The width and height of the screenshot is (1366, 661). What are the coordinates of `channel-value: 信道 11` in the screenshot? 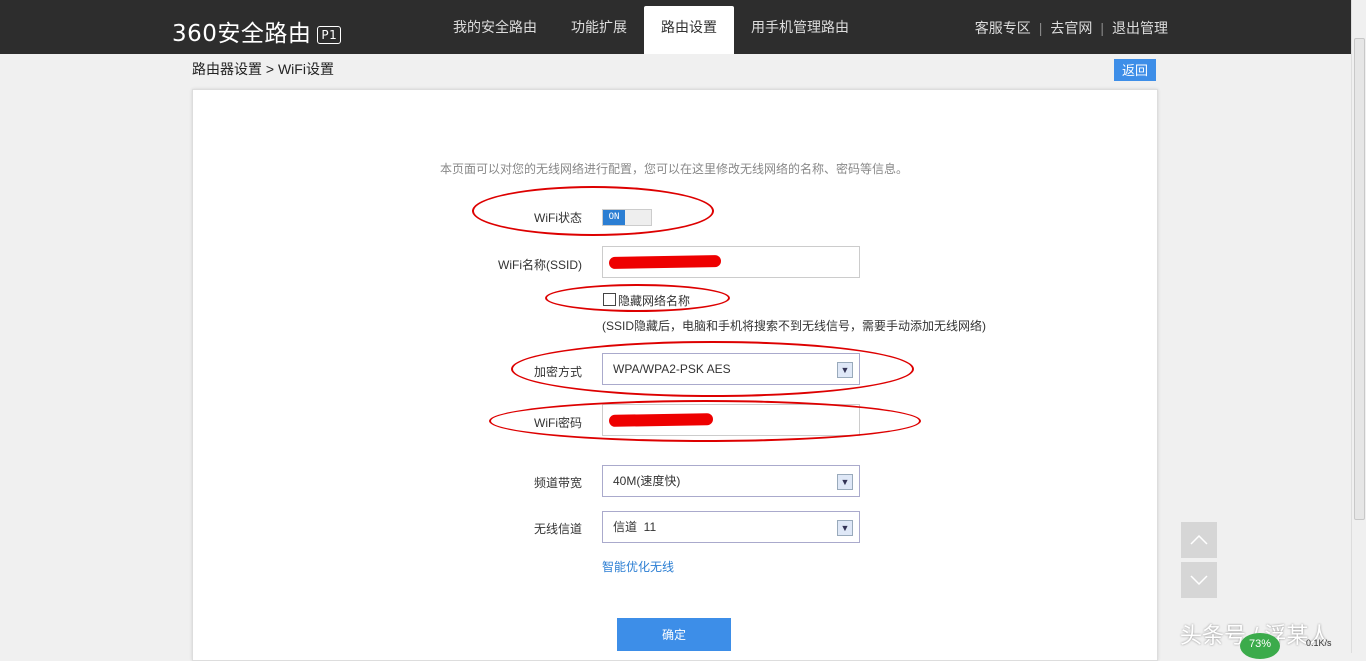 It's located at (635, 527).